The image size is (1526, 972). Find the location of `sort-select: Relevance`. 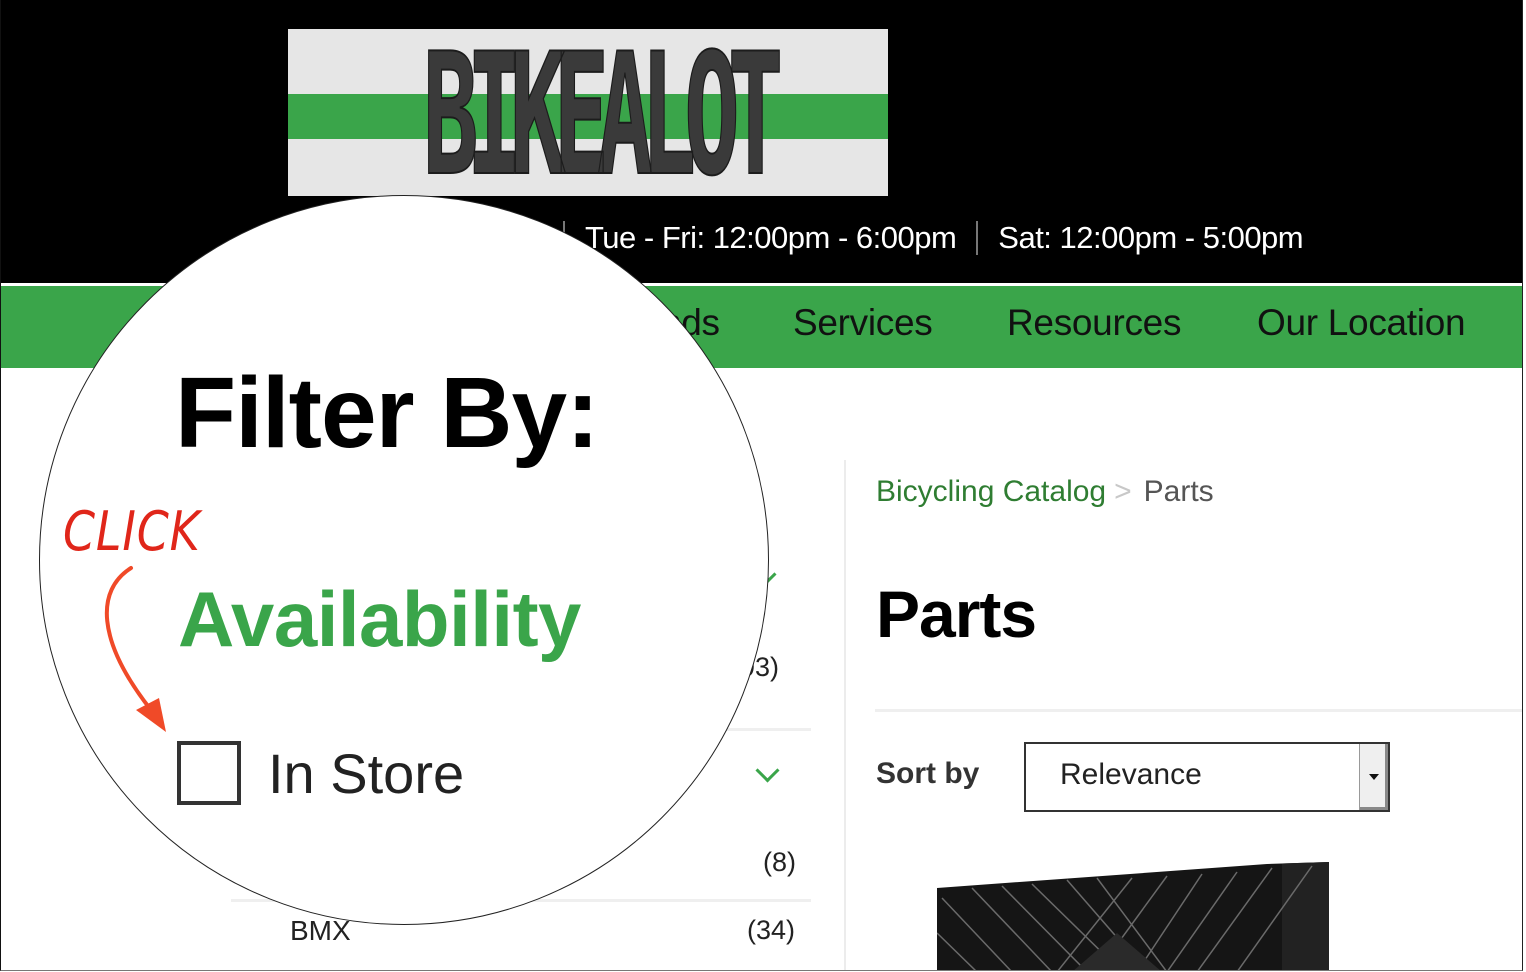

sort-select: Relevance is located at coordinates (1207, 777).